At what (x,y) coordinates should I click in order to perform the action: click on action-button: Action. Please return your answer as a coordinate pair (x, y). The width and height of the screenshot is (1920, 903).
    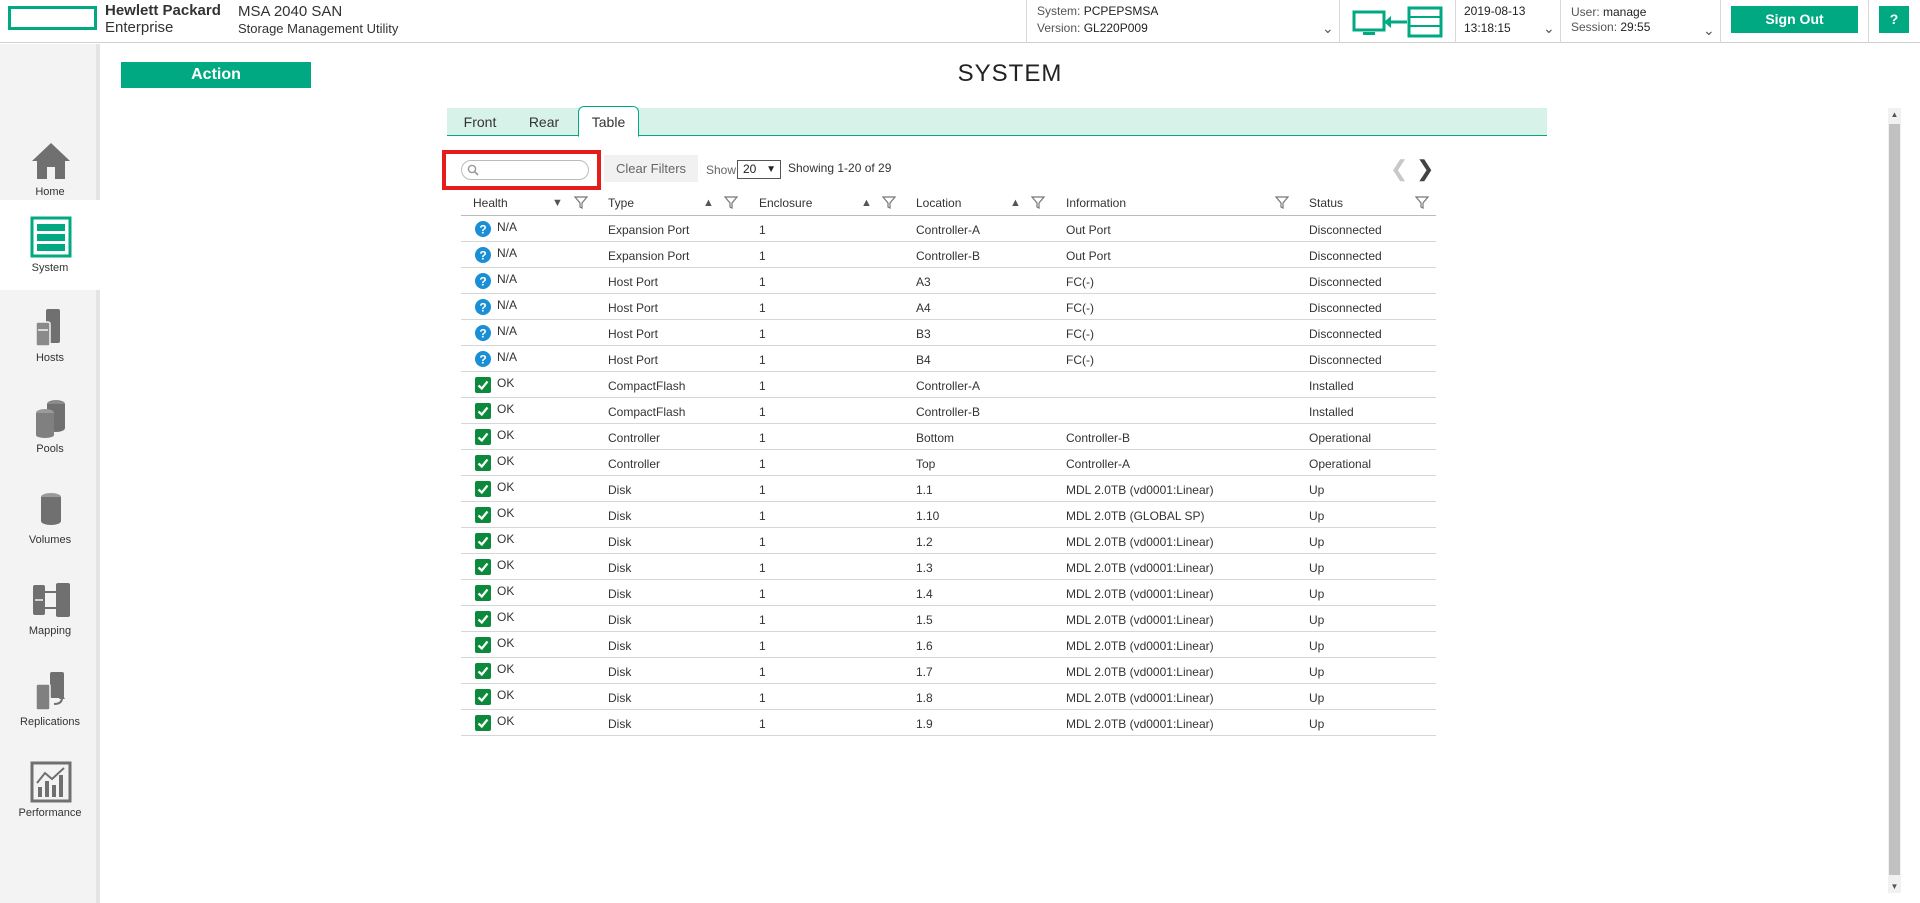
    Looking at the image, I should click on (216, 75).